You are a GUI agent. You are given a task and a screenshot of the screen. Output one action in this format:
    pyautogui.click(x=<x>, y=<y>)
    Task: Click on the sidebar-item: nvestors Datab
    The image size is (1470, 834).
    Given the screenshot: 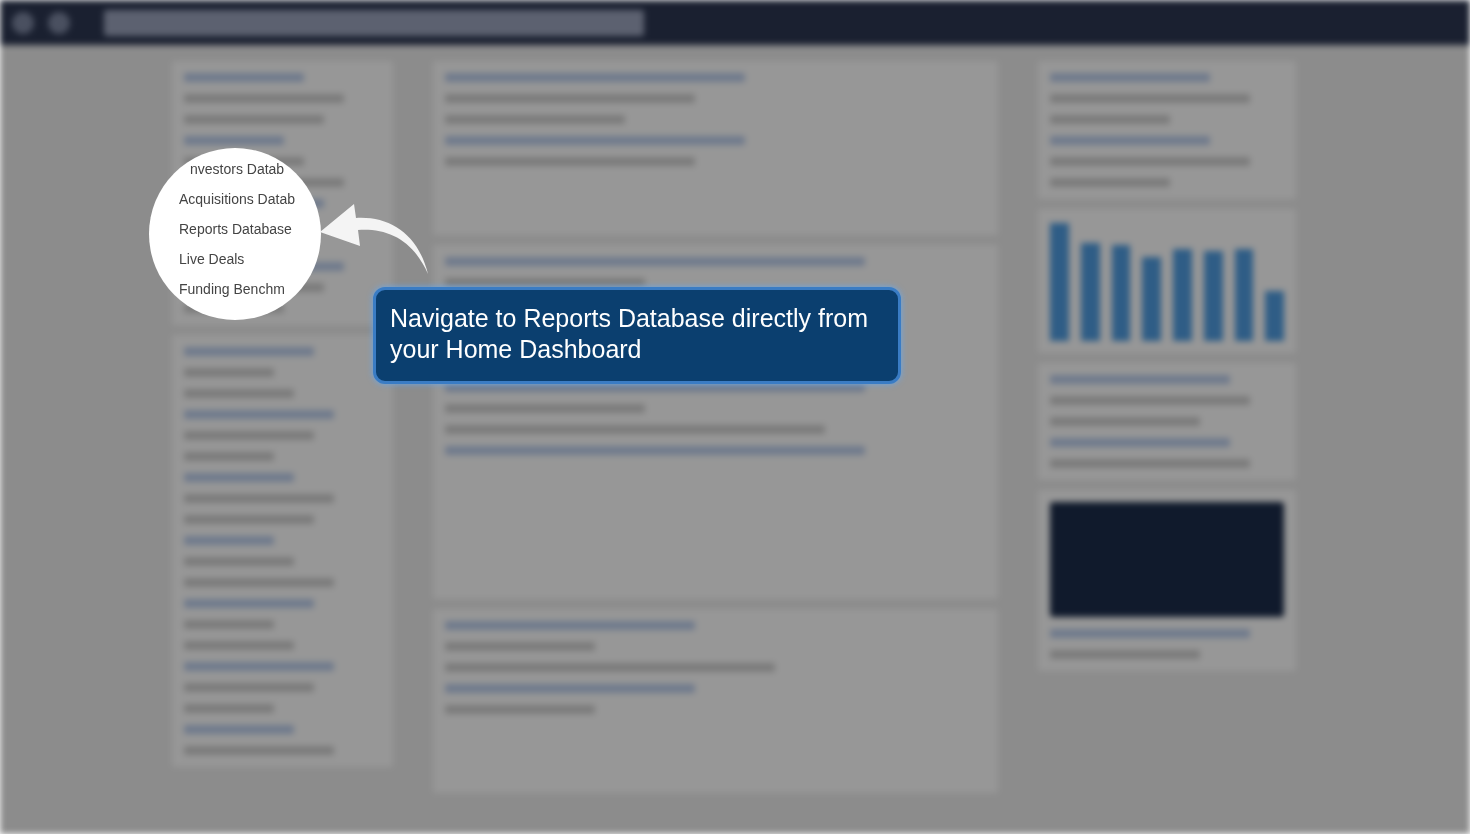 What is the action you would take?
    pyautogui.click(x=242, y=169)
    